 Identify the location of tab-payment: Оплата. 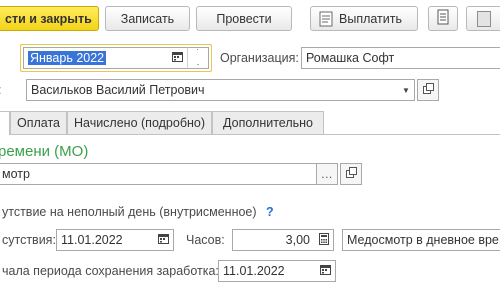
(38, 122).